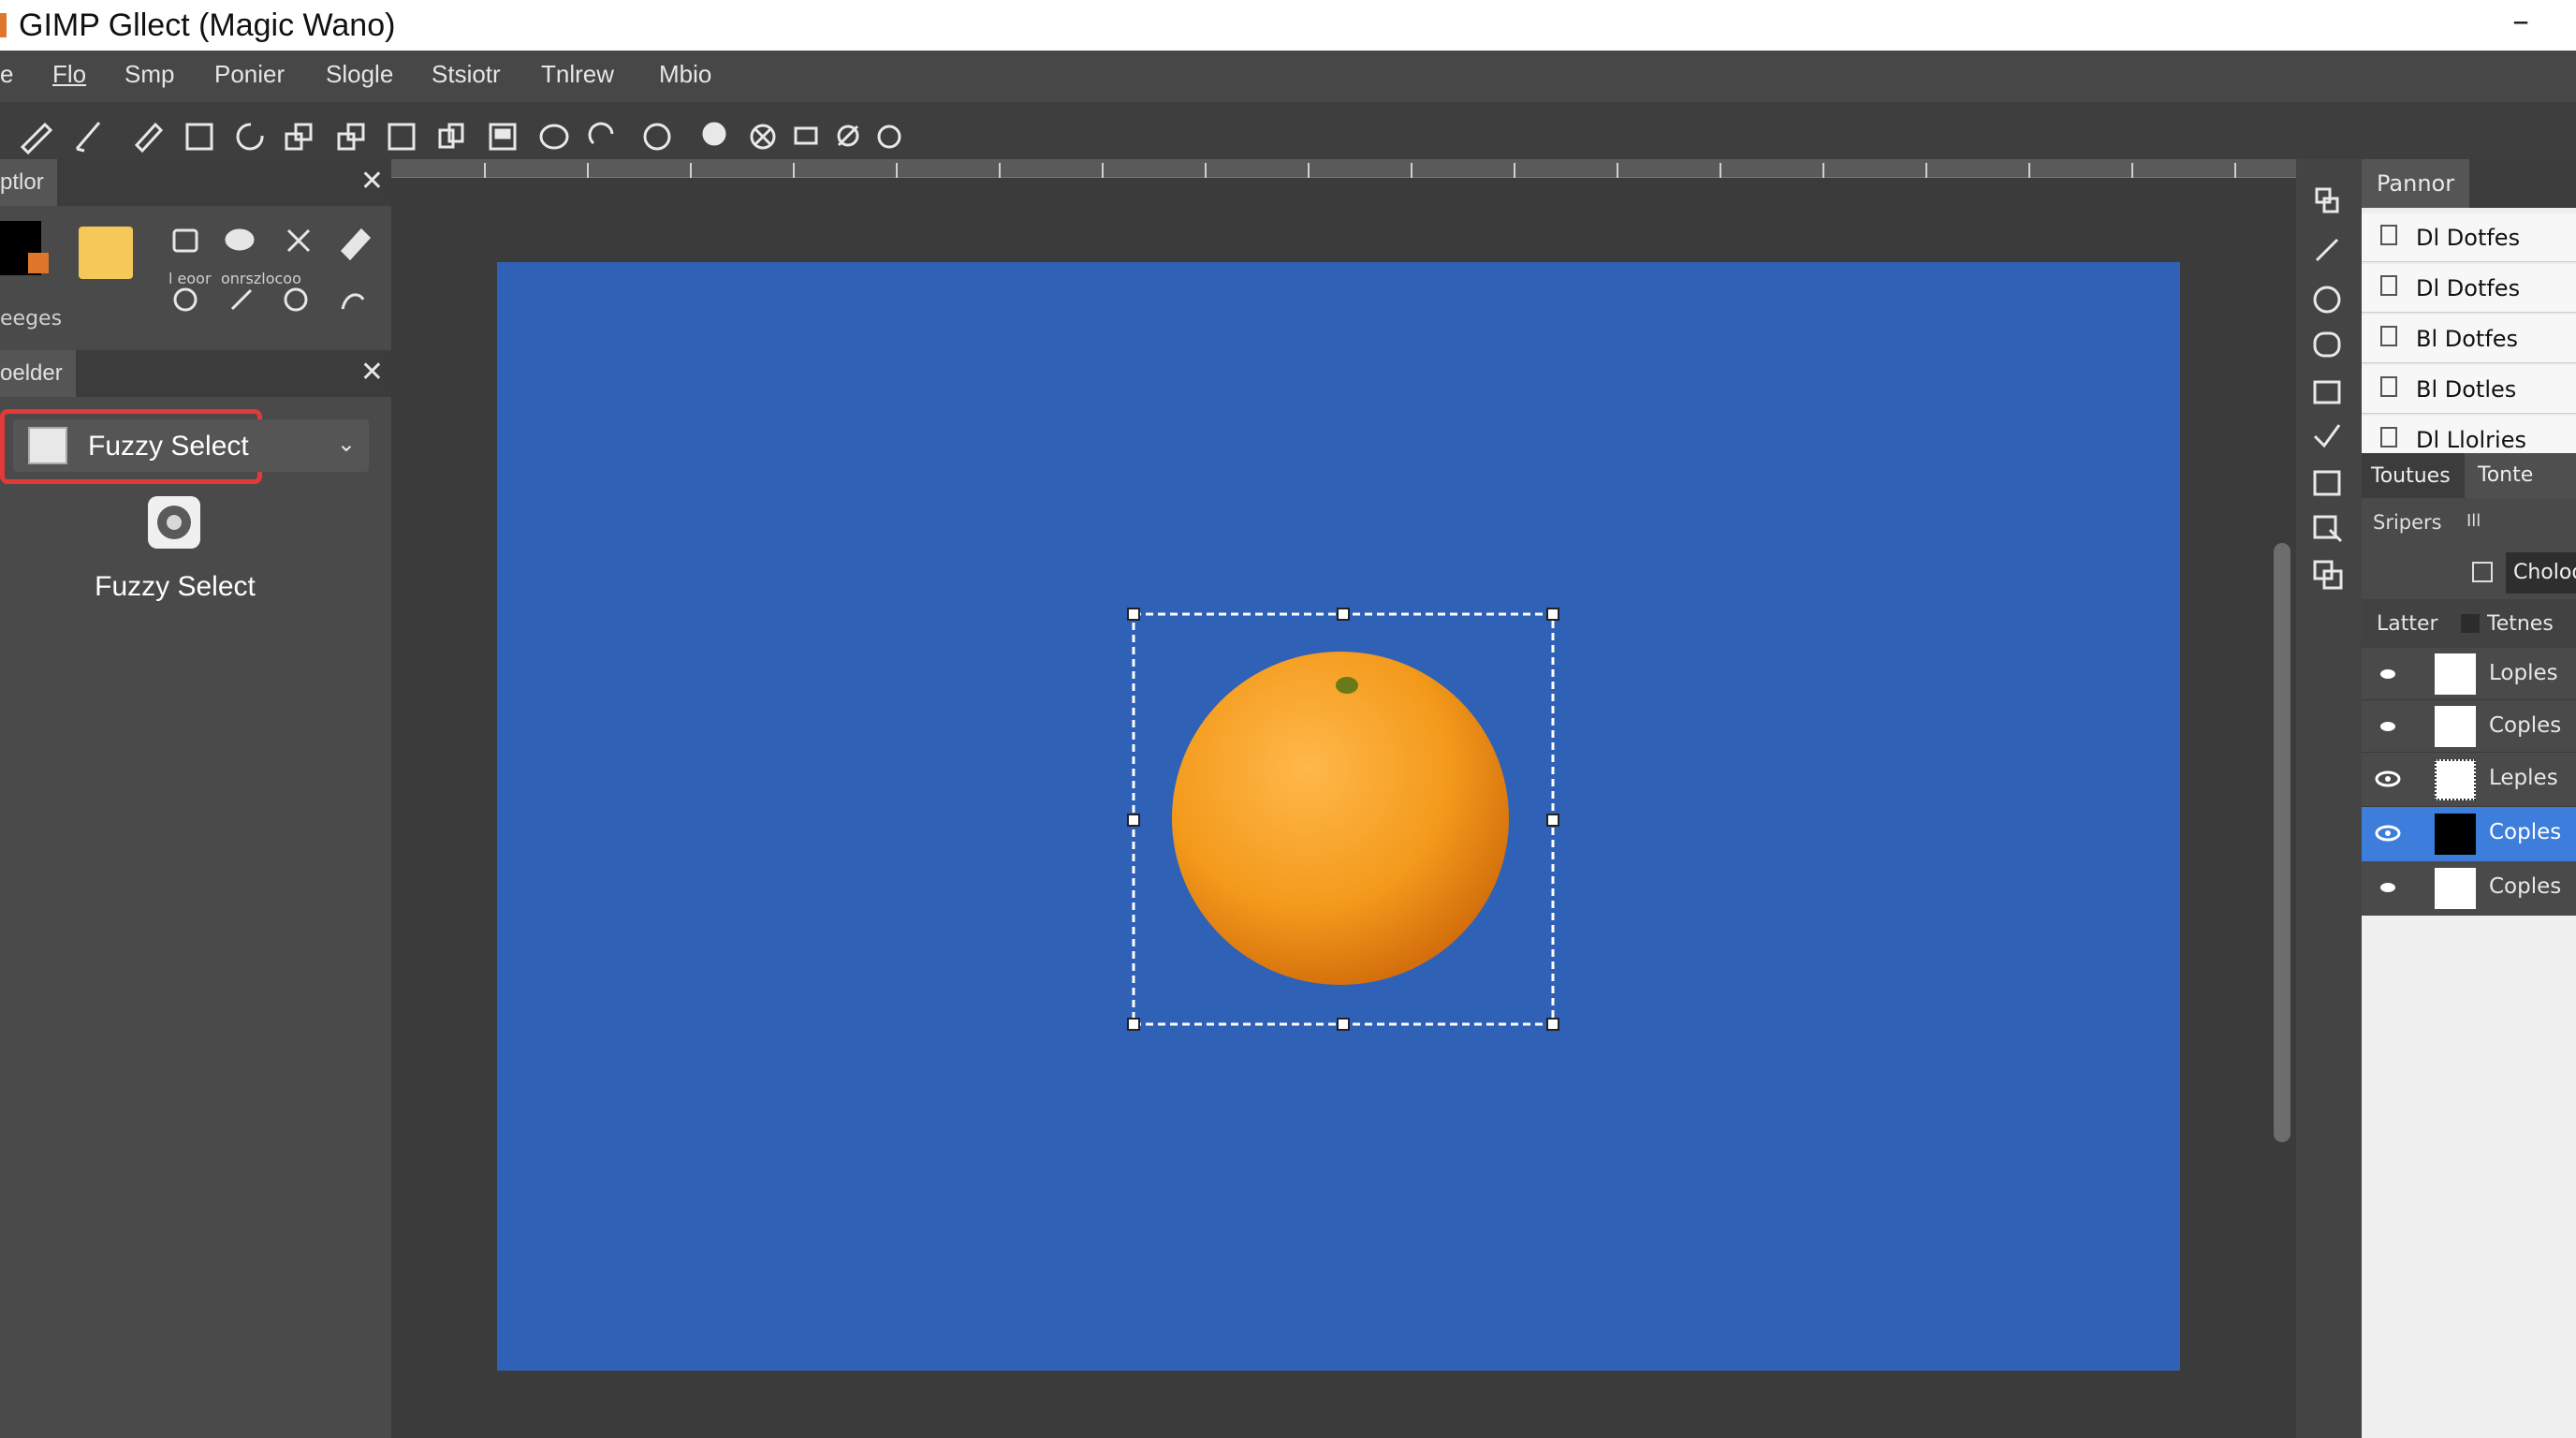 Image resolution: width=2576 pixels, height=1438 pixels. What do you see at coordinates (2328, 529) in the screenshot?
I see `paths-icon` at bounding box center [2328, 529].